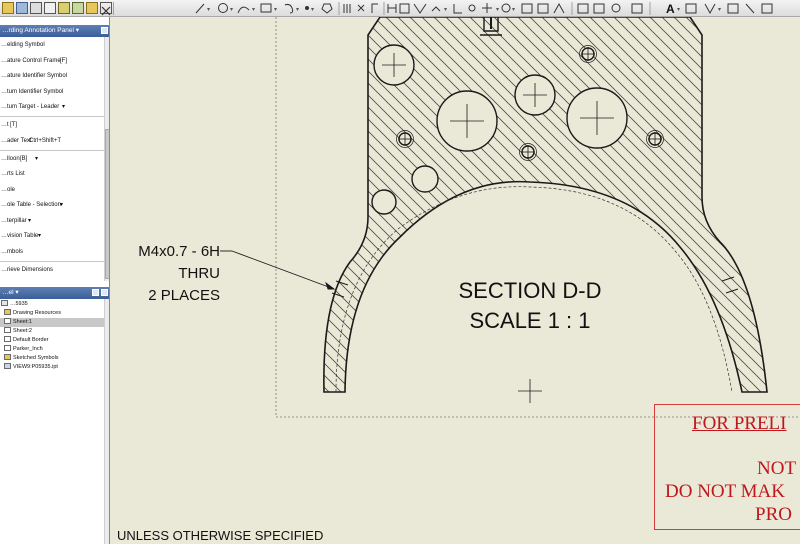  Describe the element at coordinates (7, 348) in the screenshot. I see `title-block-icon` at that location.